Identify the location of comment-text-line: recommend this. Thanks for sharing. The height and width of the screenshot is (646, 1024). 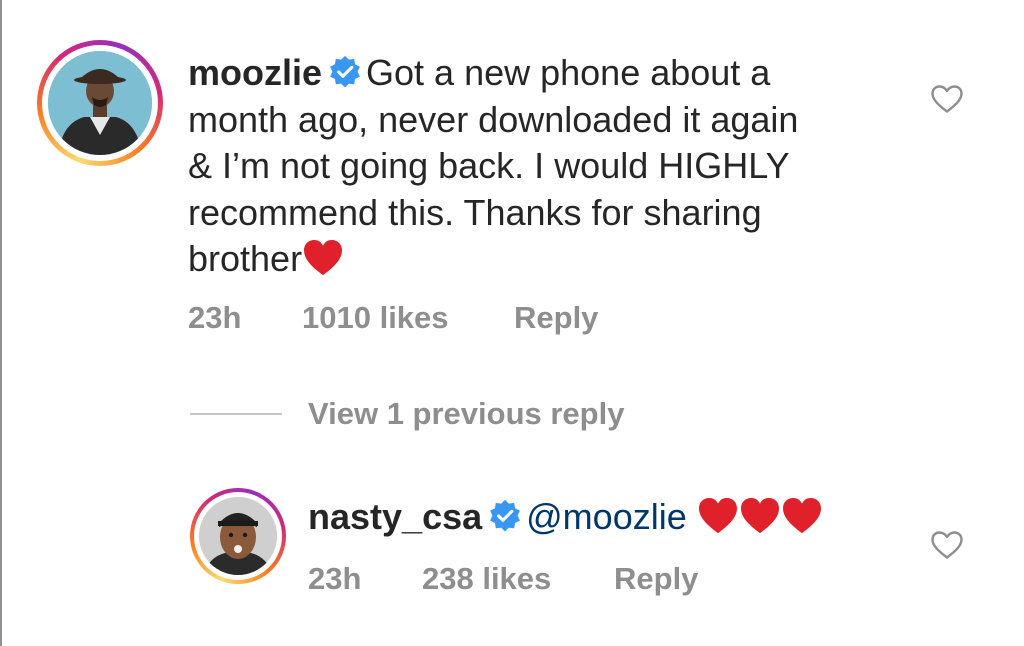
(475, 212).